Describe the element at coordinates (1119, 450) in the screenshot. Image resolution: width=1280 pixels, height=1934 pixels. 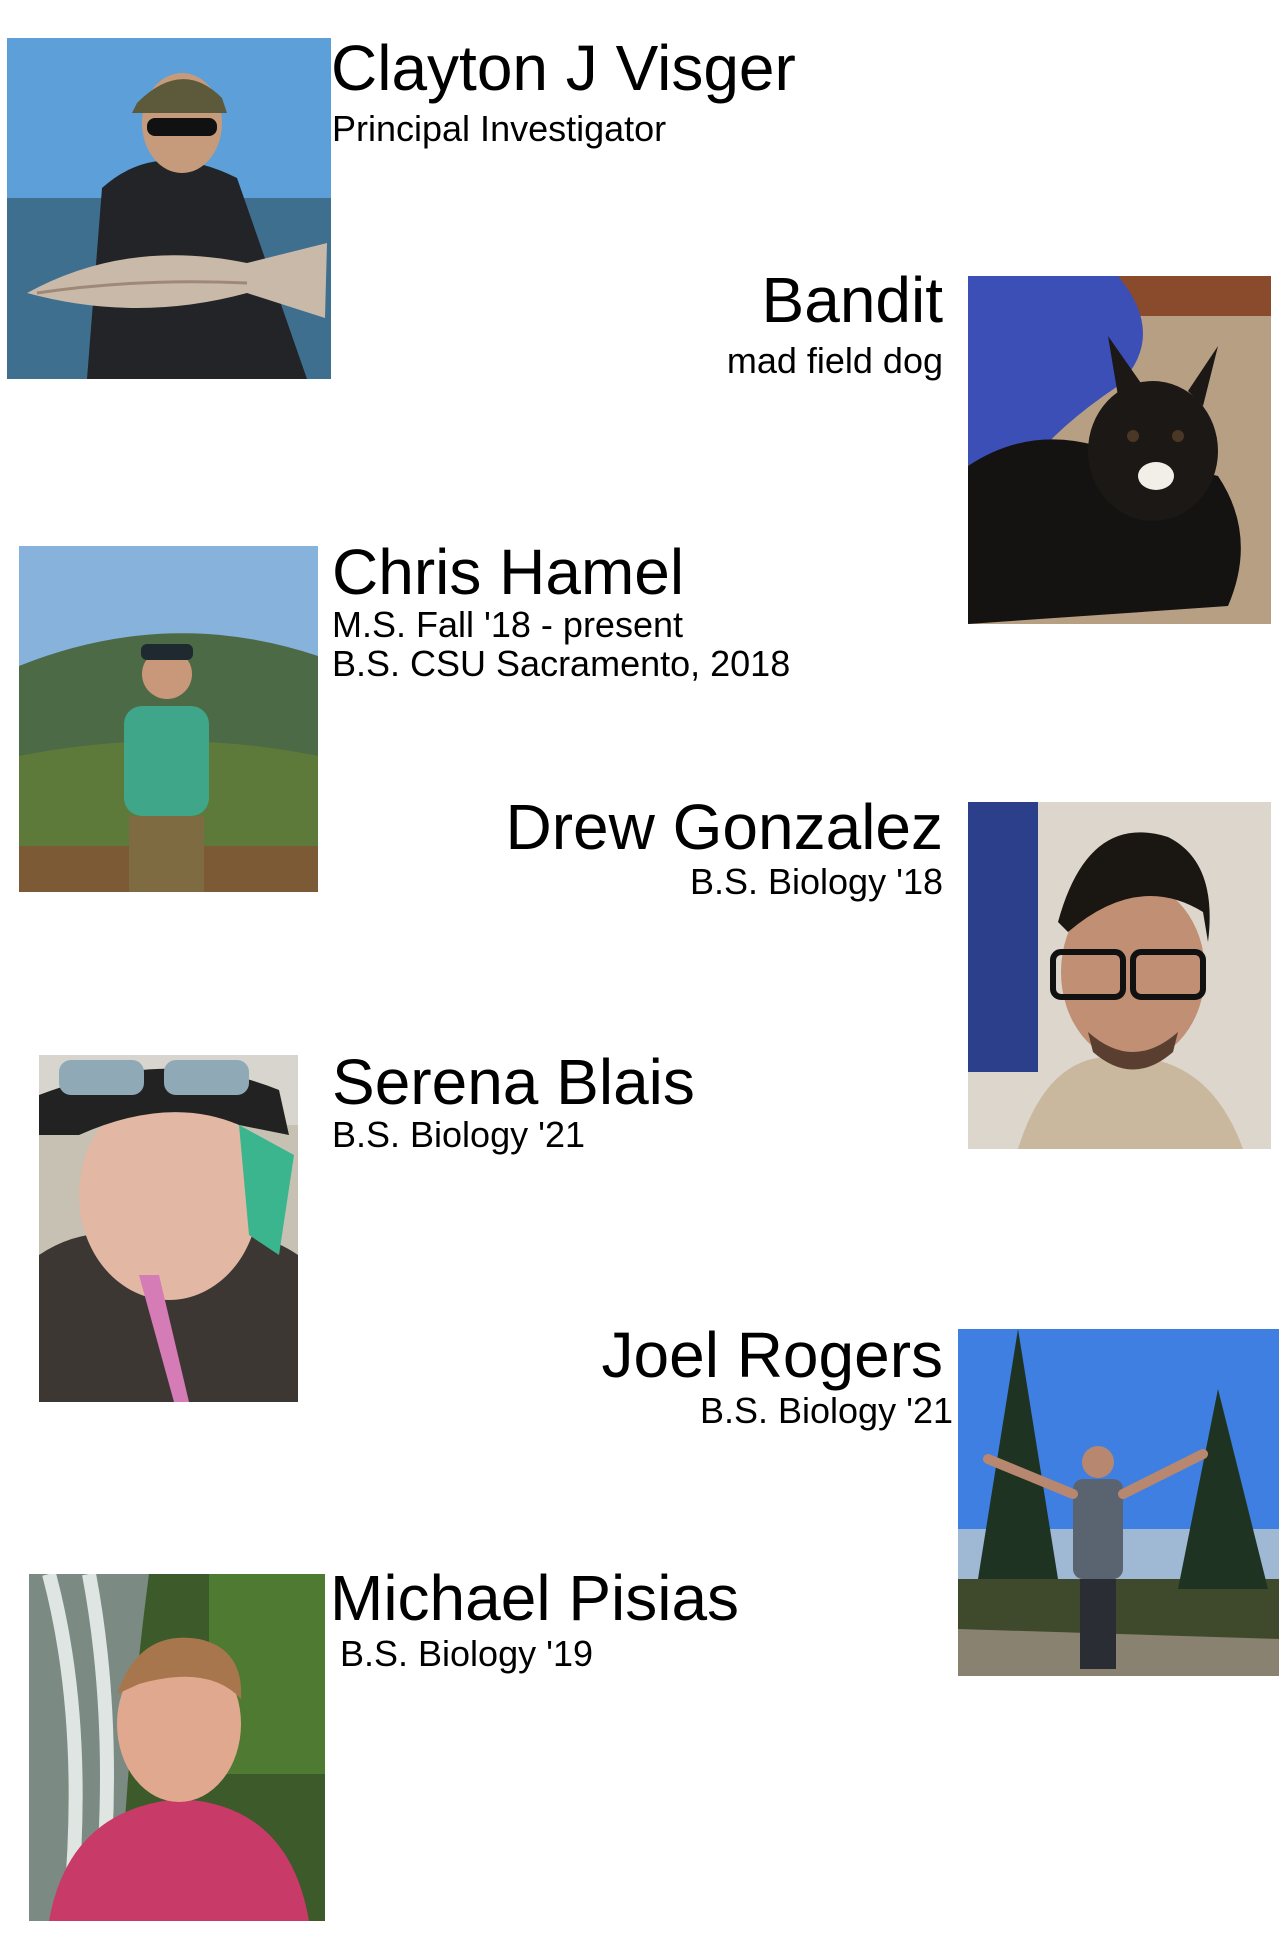
I see `dog-photo` at that location.